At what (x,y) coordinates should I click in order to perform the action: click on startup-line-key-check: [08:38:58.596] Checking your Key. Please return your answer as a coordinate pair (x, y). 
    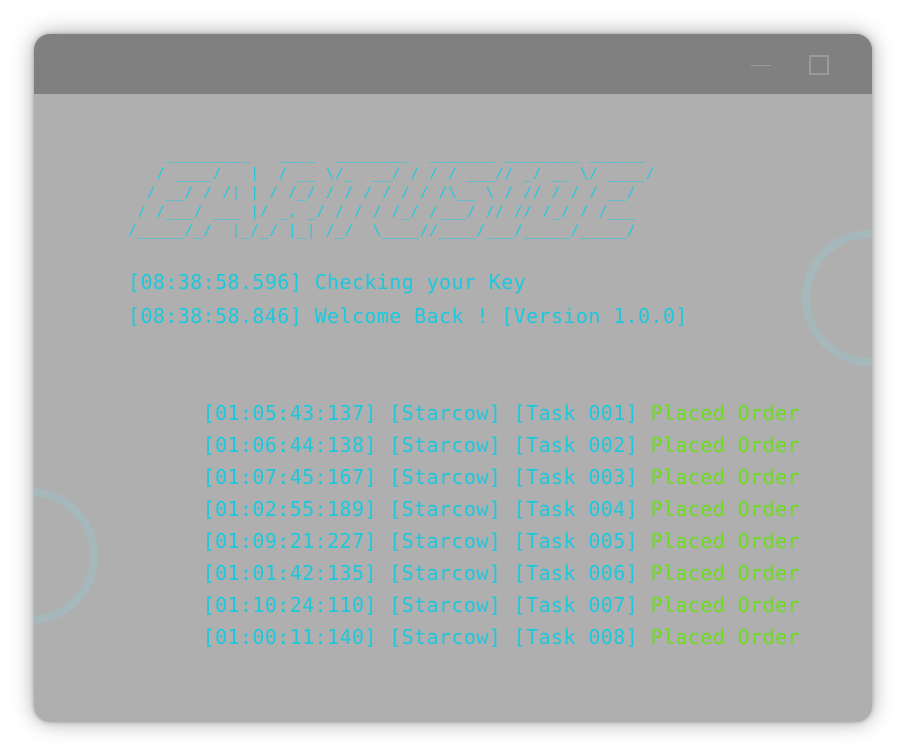
    Looking at the image, I should click on (327, 282).